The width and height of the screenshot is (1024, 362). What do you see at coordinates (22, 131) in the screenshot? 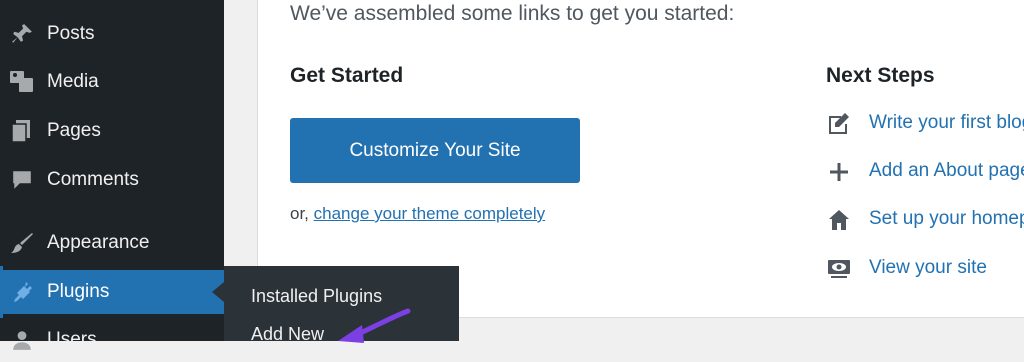
I see `pages-icon` at bounding box center [22, 131].